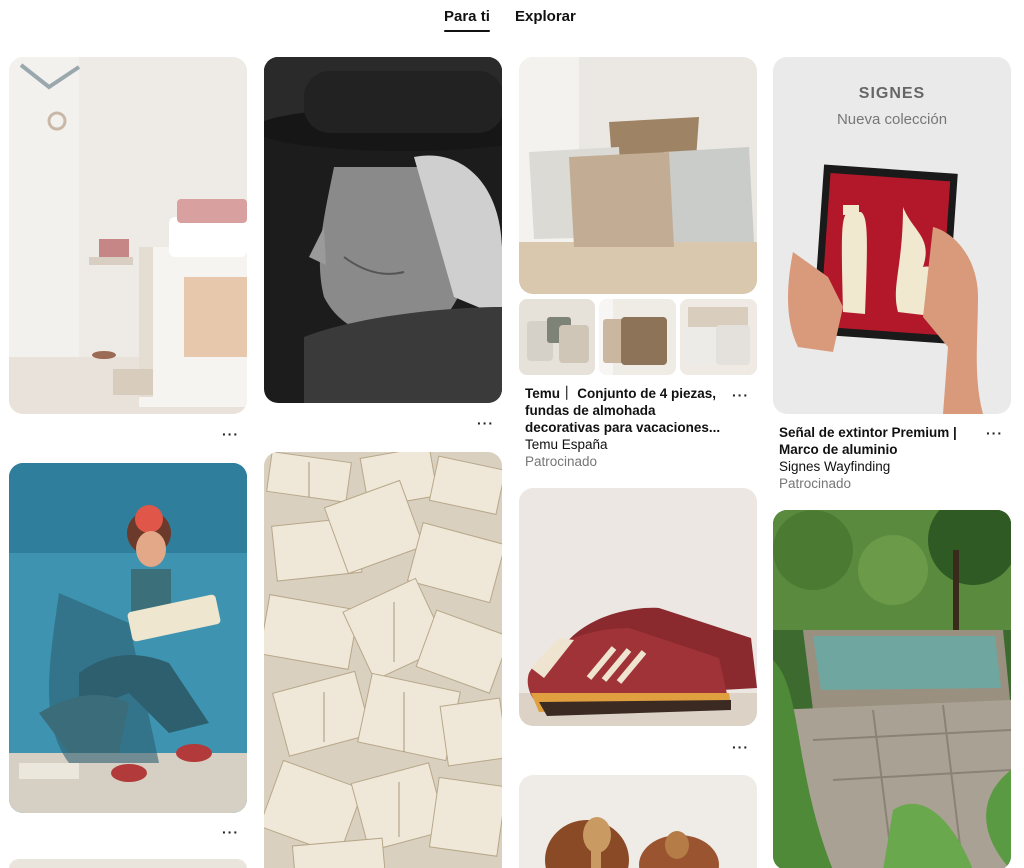 The height and width of the screenshot is (868, 1024). I want to click on pin-bowls, so click(638, 821).